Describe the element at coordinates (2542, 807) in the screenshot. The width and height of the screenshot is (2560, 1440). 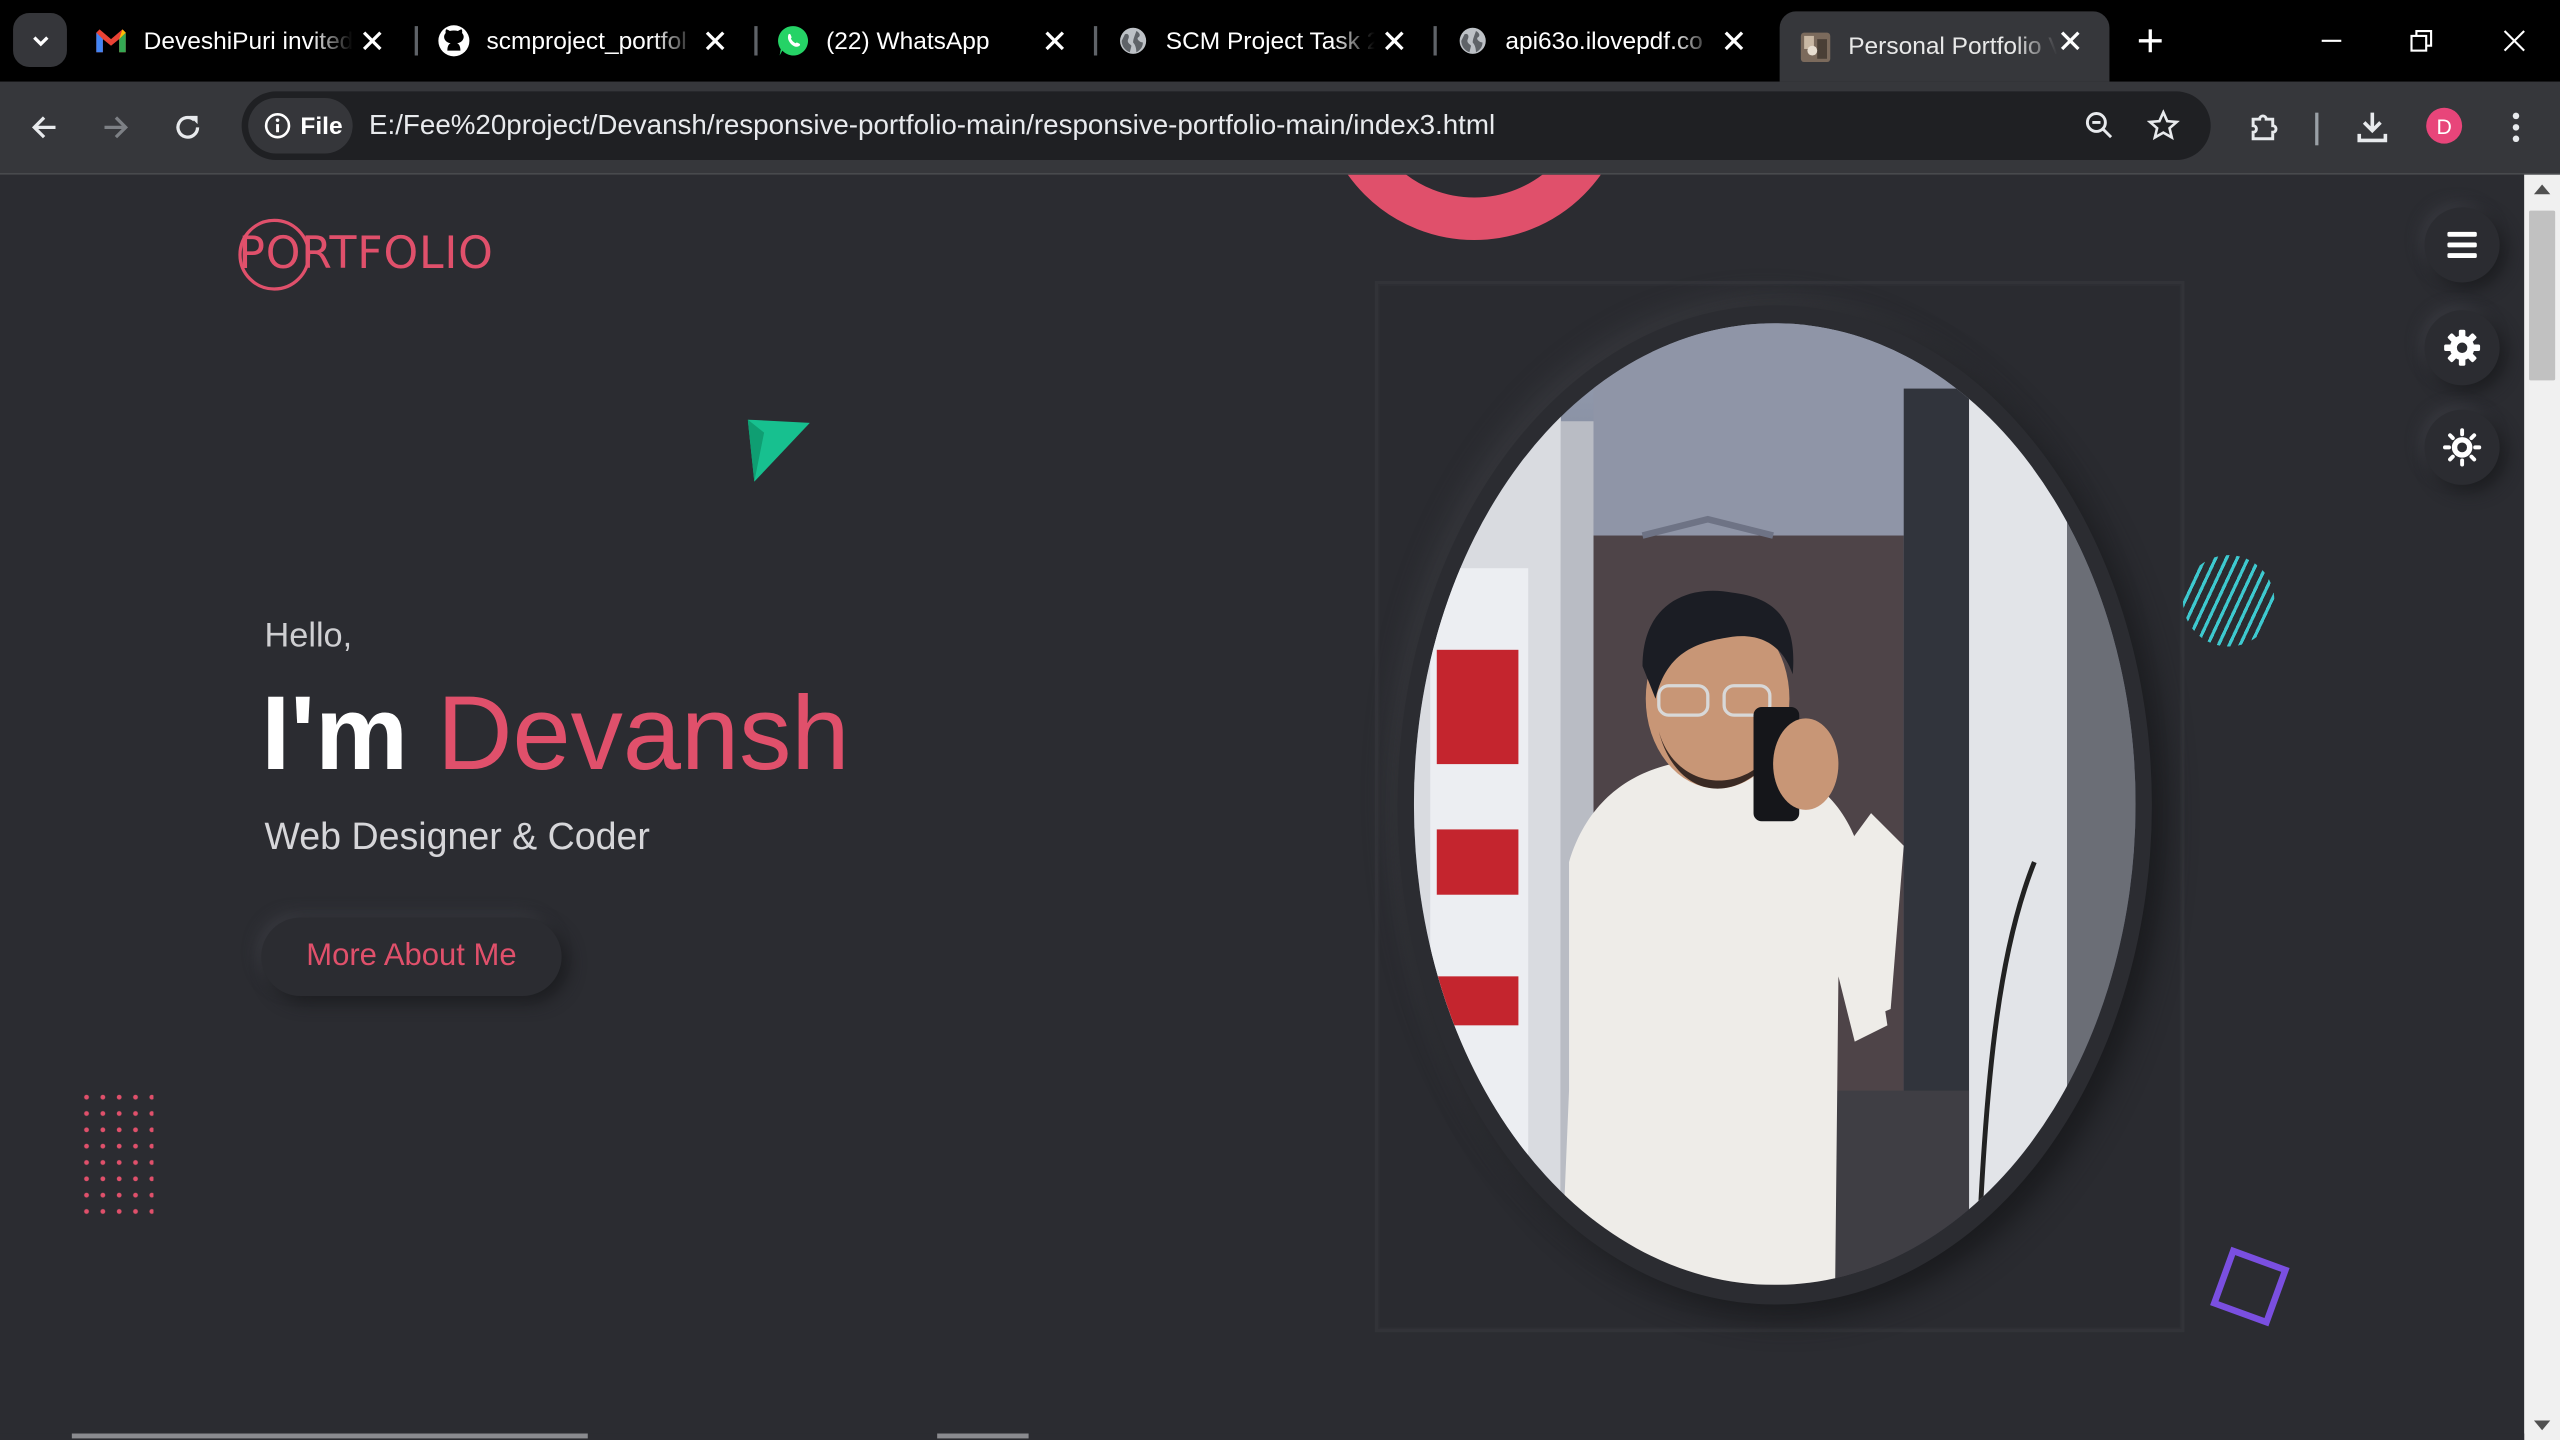
I see `vertical-scrollbar` at that location.